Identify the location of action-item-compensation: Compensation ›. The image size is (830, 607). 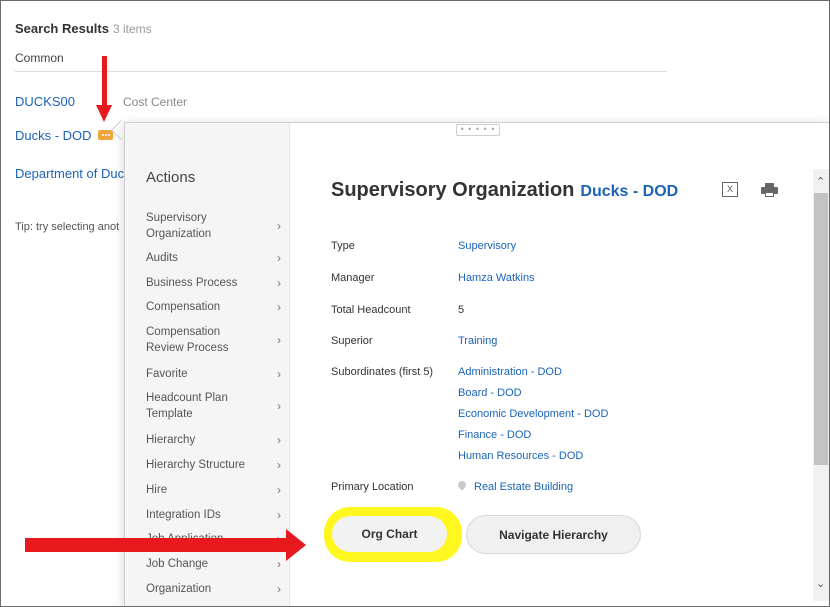
(213, 307).